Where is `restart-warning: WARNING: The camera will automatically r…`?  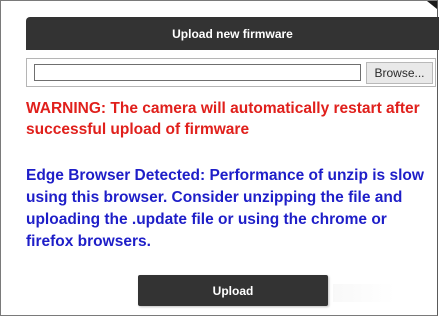 restart-warning: WARNING: The camera will automatically r… is located at coordinates (223, 119).